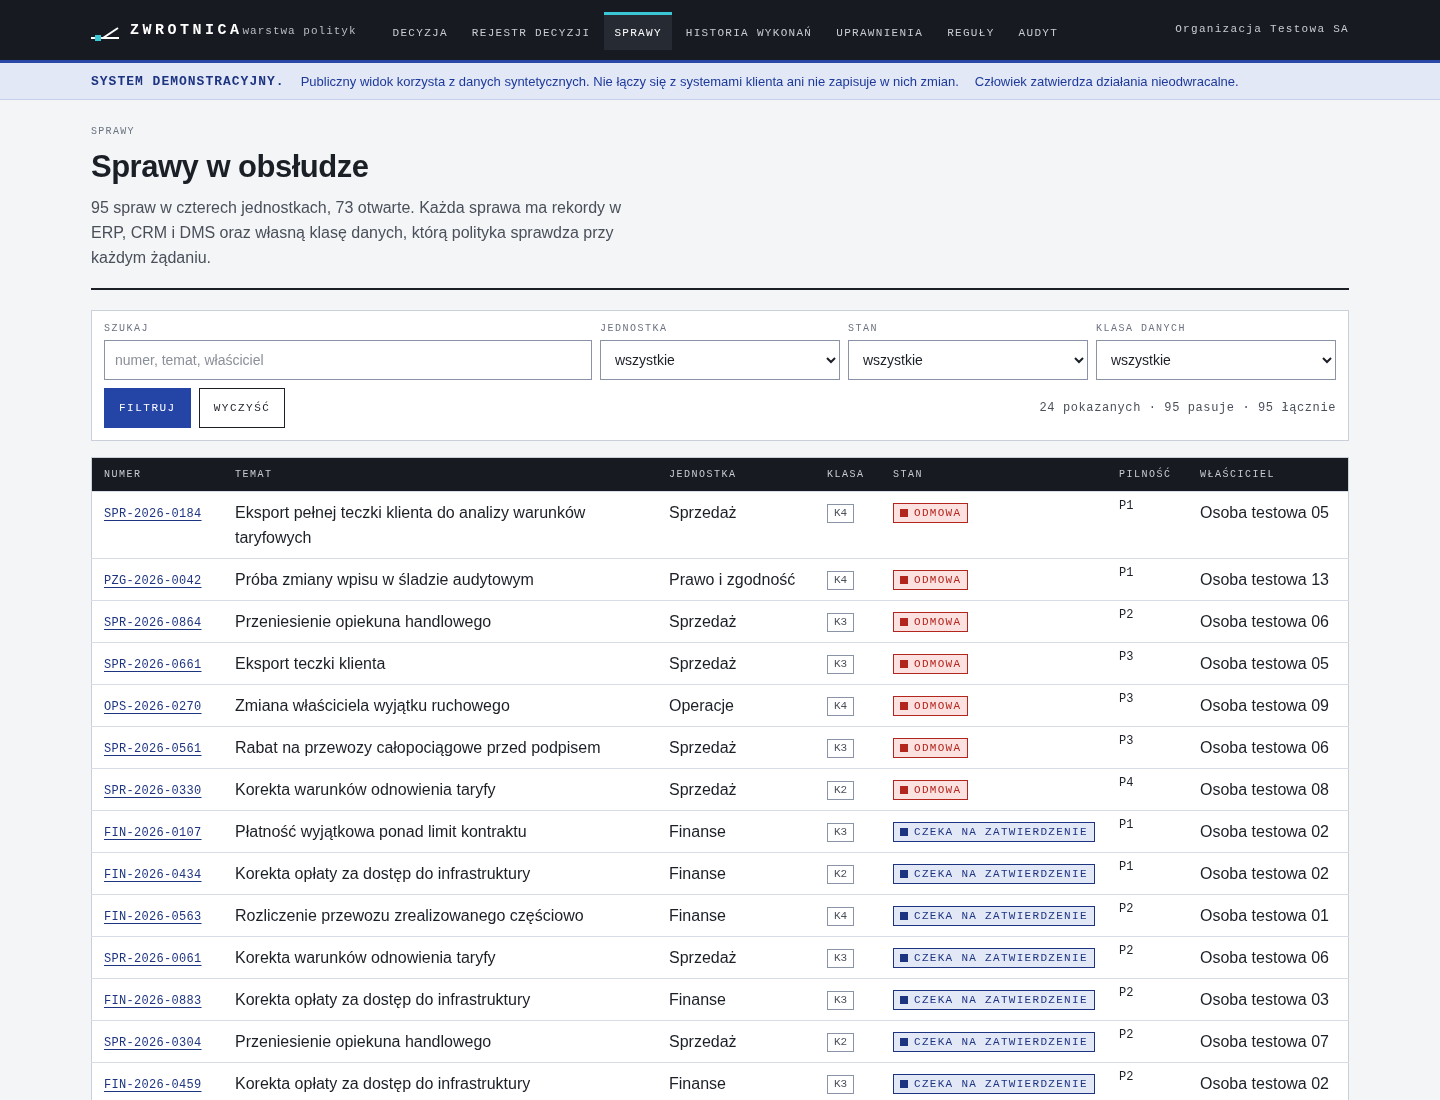 The width and height of the screenshot is (1440, 1100). Describe the element at coordinates (1145, 474) in the screenshot. I see `column-header: PILNOŚĆ` at that location.